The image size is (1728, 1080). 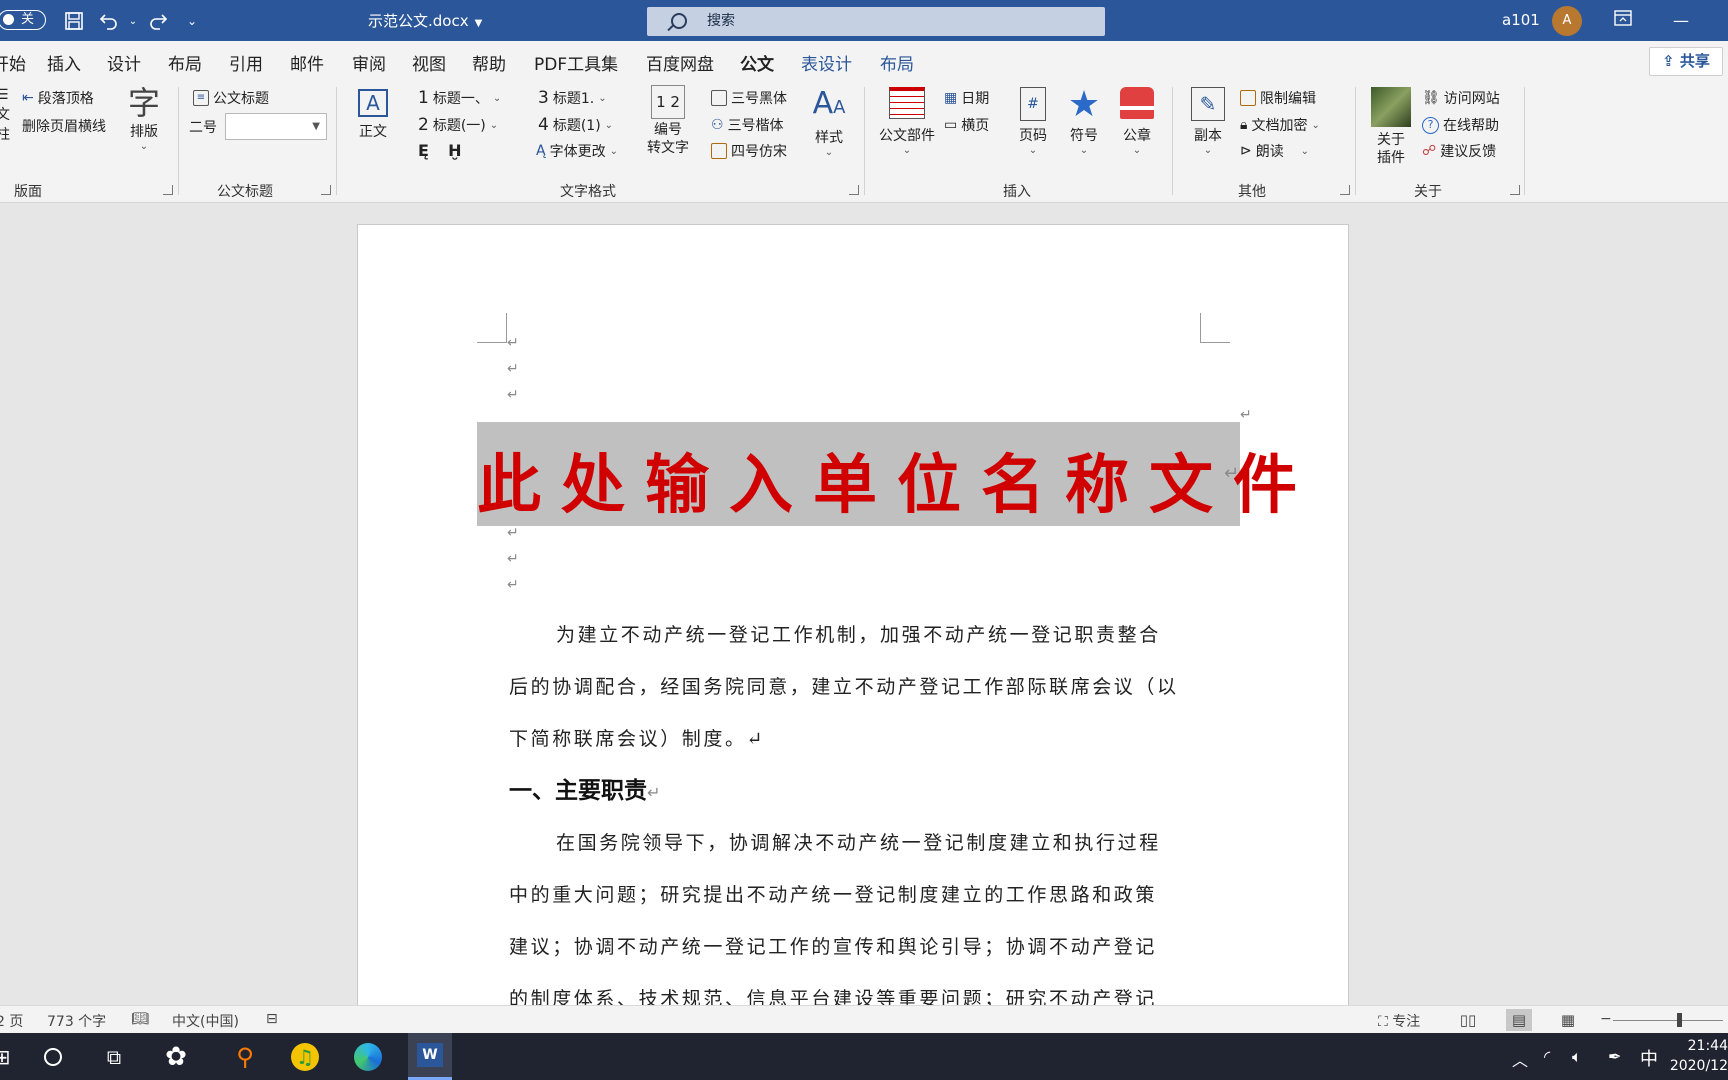 I want to click on language-indicator: 中文(中国), so click(x=205, y=1021).